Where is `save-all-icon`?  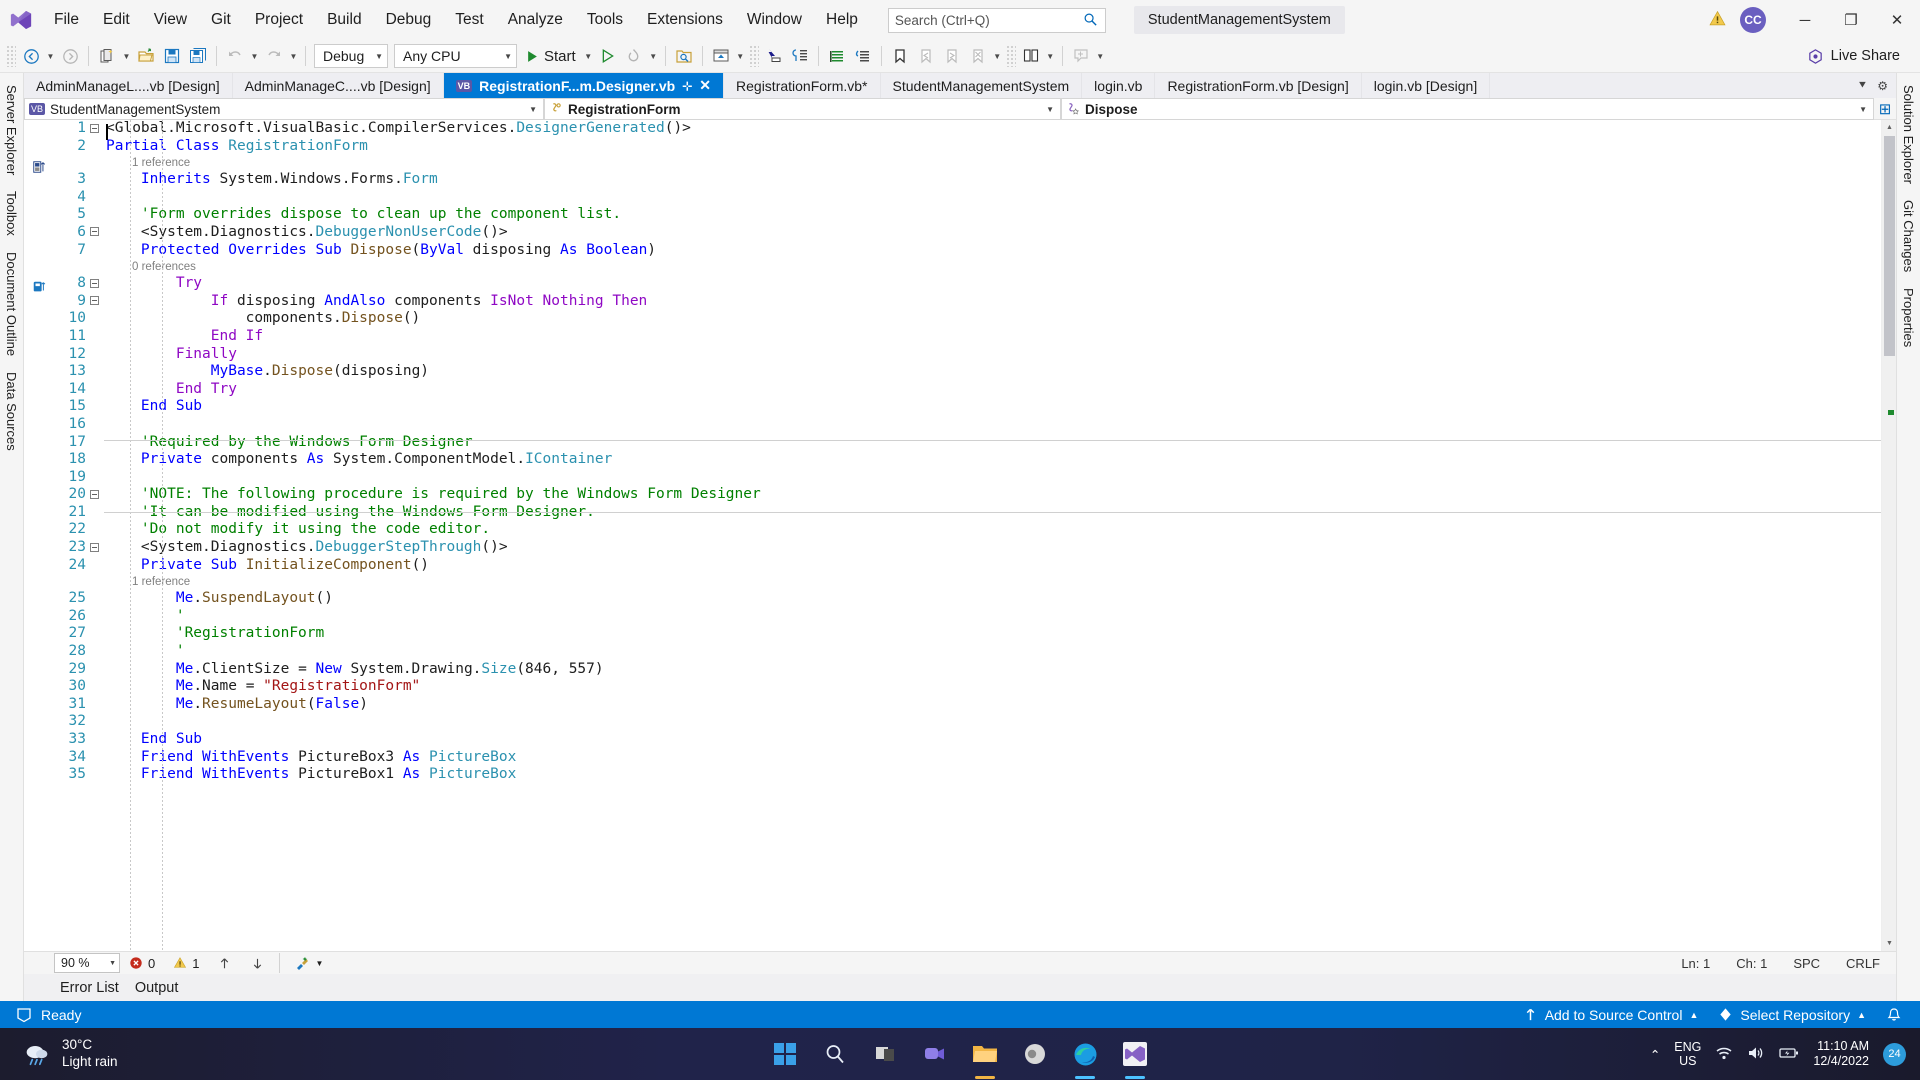 save-all-icon is located at coordinates (198, 56).